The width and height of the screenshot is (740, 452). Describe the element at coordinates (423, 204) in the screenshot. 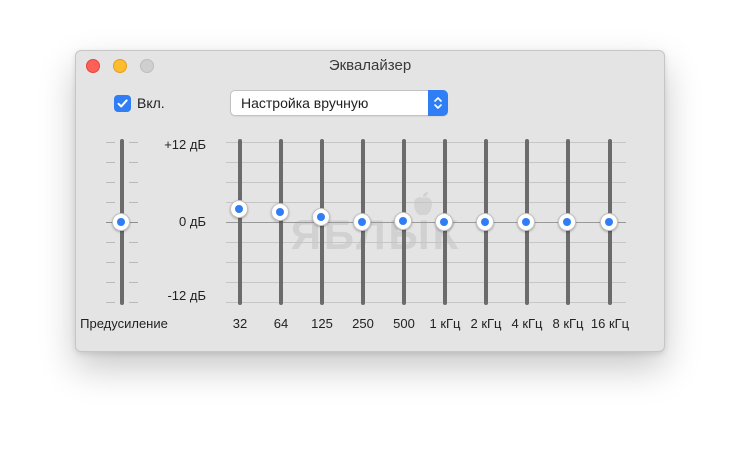

I see `apple-logo-watermark-icon` at that location.